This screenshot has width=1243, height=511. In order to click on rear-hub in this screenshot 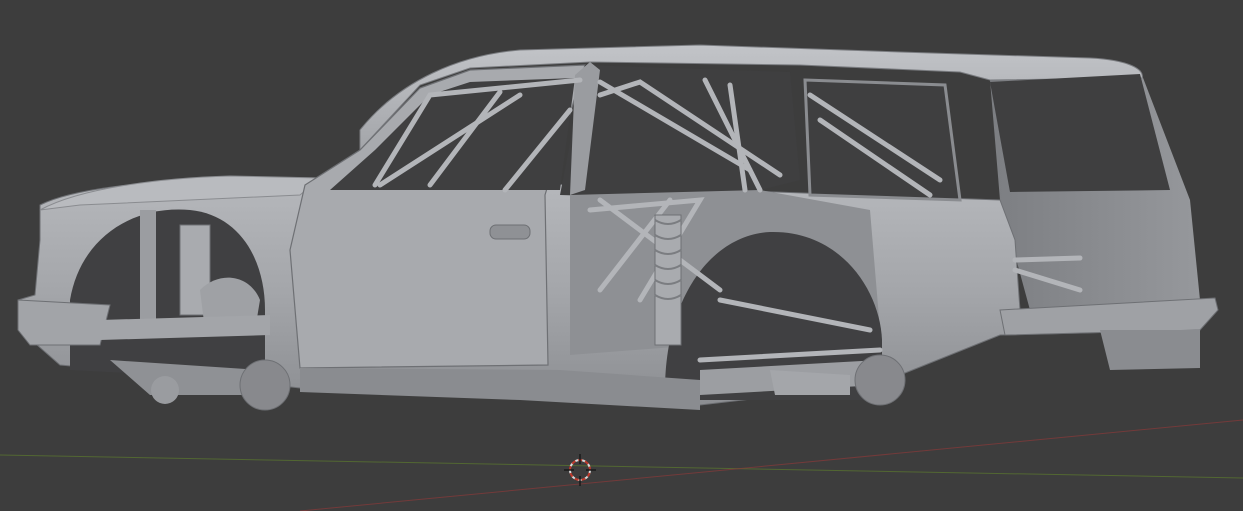, I will do `click(880, 380)`.